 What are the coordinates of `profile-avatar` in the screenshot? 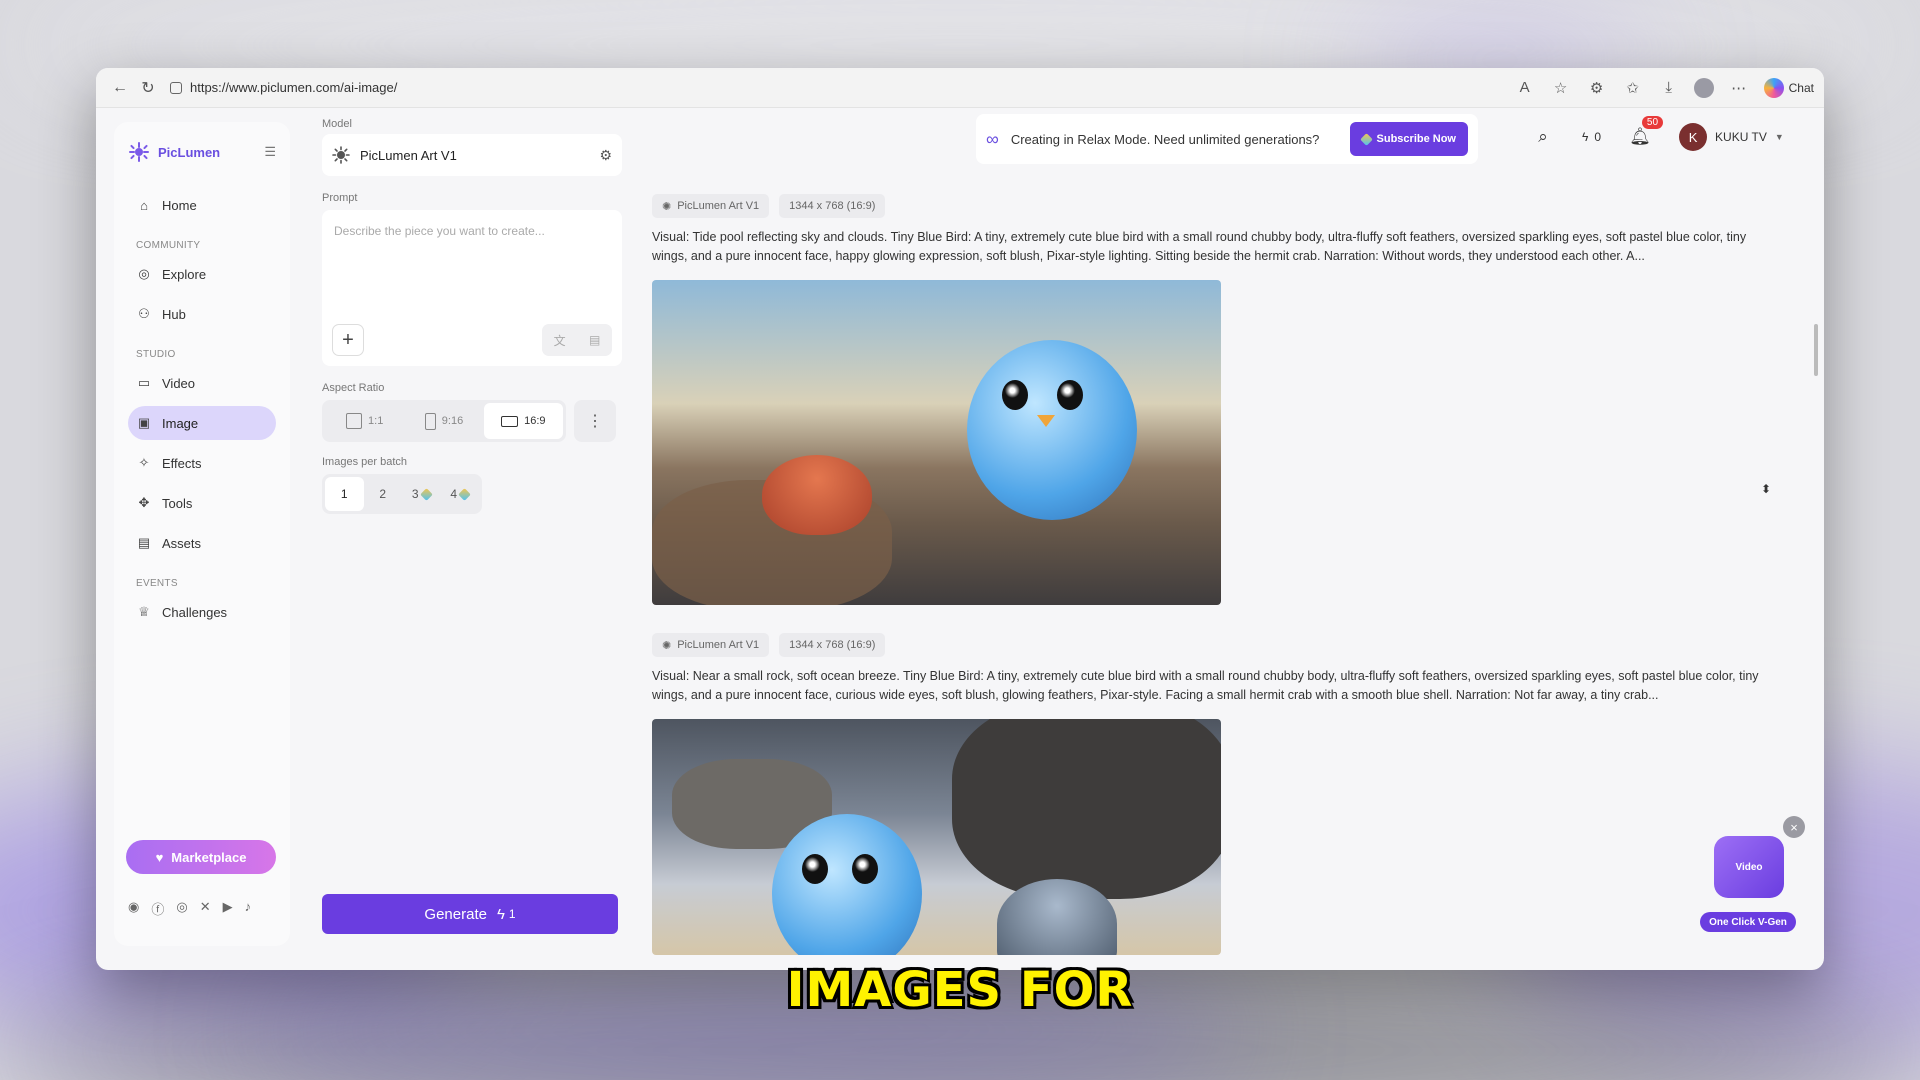 It's located at (1703, 87).